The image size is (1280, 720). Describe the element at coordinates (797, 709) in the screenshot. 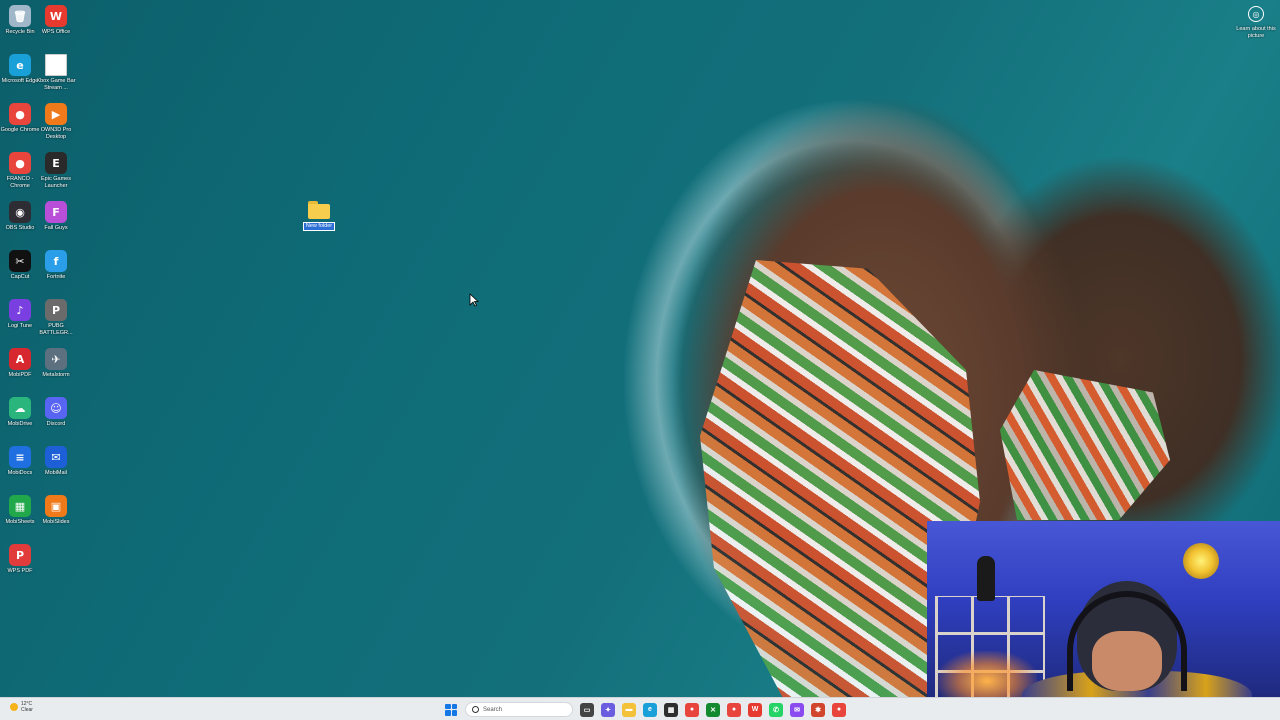

I see `messenger-icon: ✉` at that location.